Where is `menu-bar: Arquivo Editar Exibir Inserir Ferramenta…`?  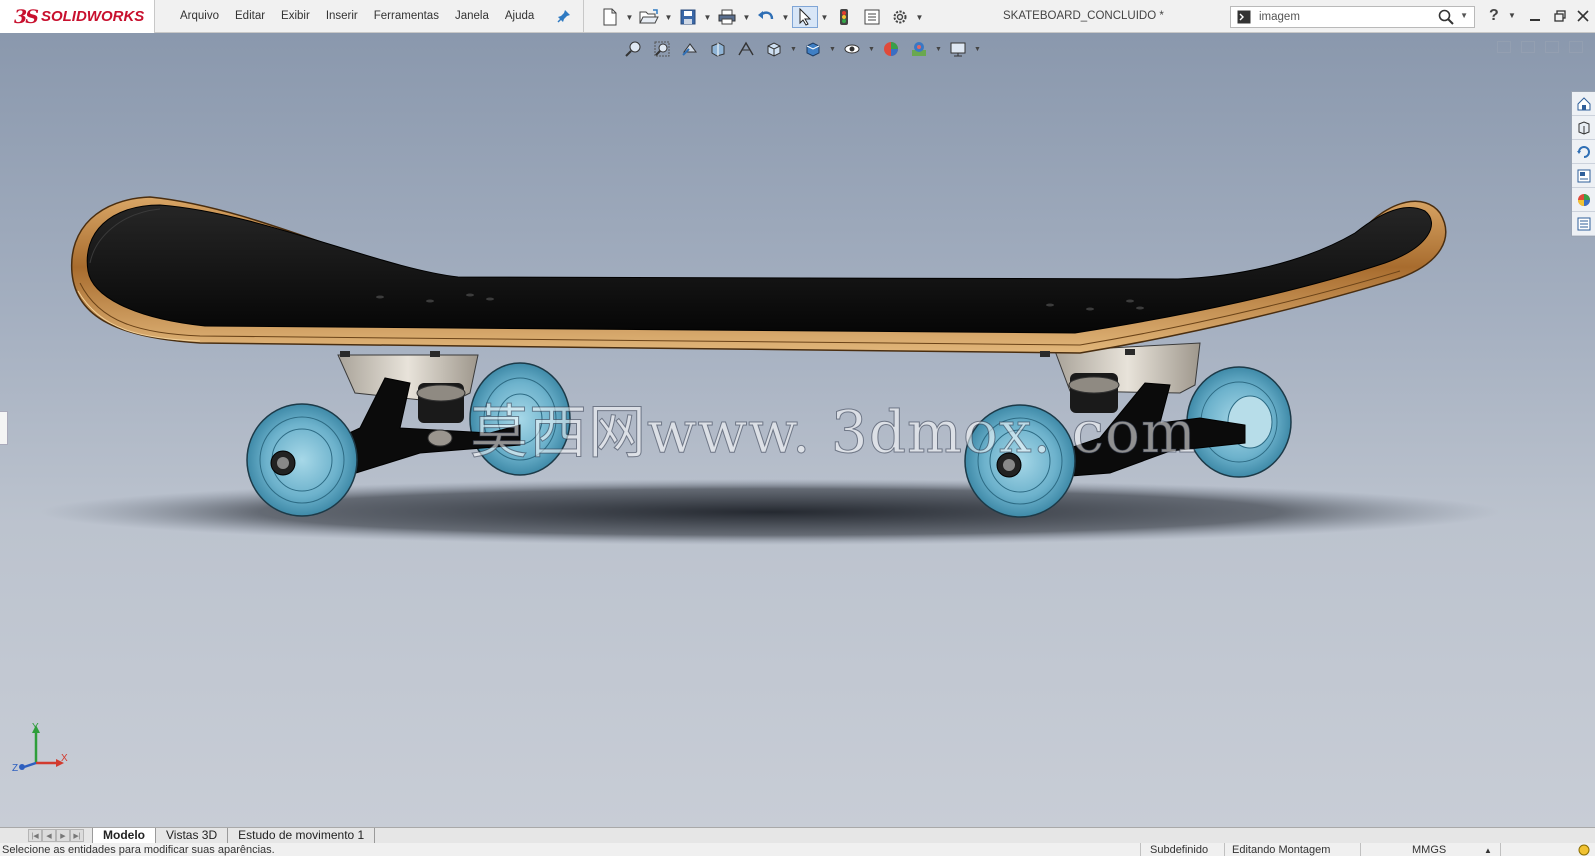 menu-bar: Arquivo Editar Exibir Inserir Ferramenta… is located at coordinates (357, 16).